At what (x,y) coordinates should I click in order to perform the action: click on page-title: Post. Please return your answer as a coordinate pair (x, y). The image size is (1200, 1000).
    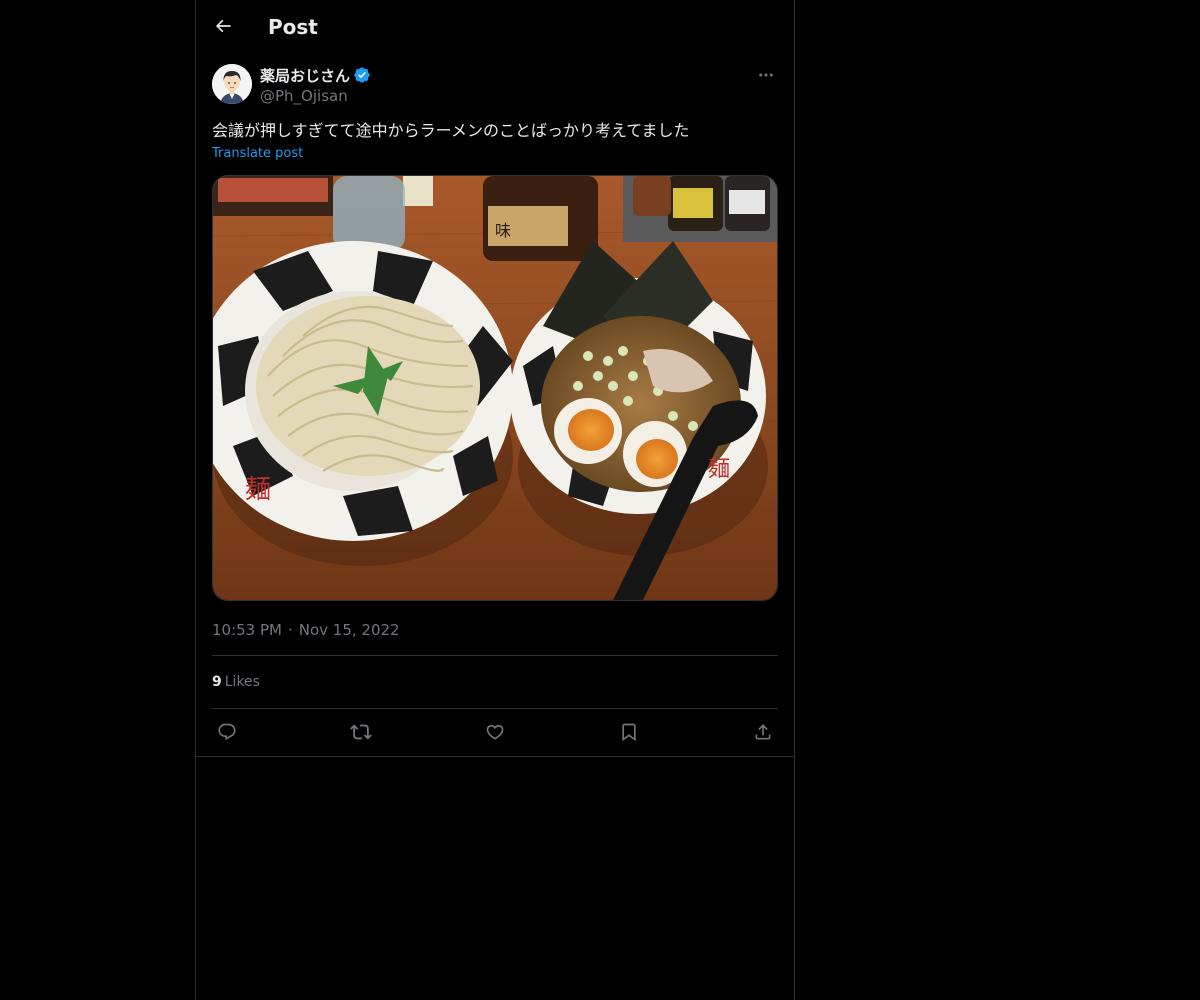
    Looking at the image, I should click on (293, 27).